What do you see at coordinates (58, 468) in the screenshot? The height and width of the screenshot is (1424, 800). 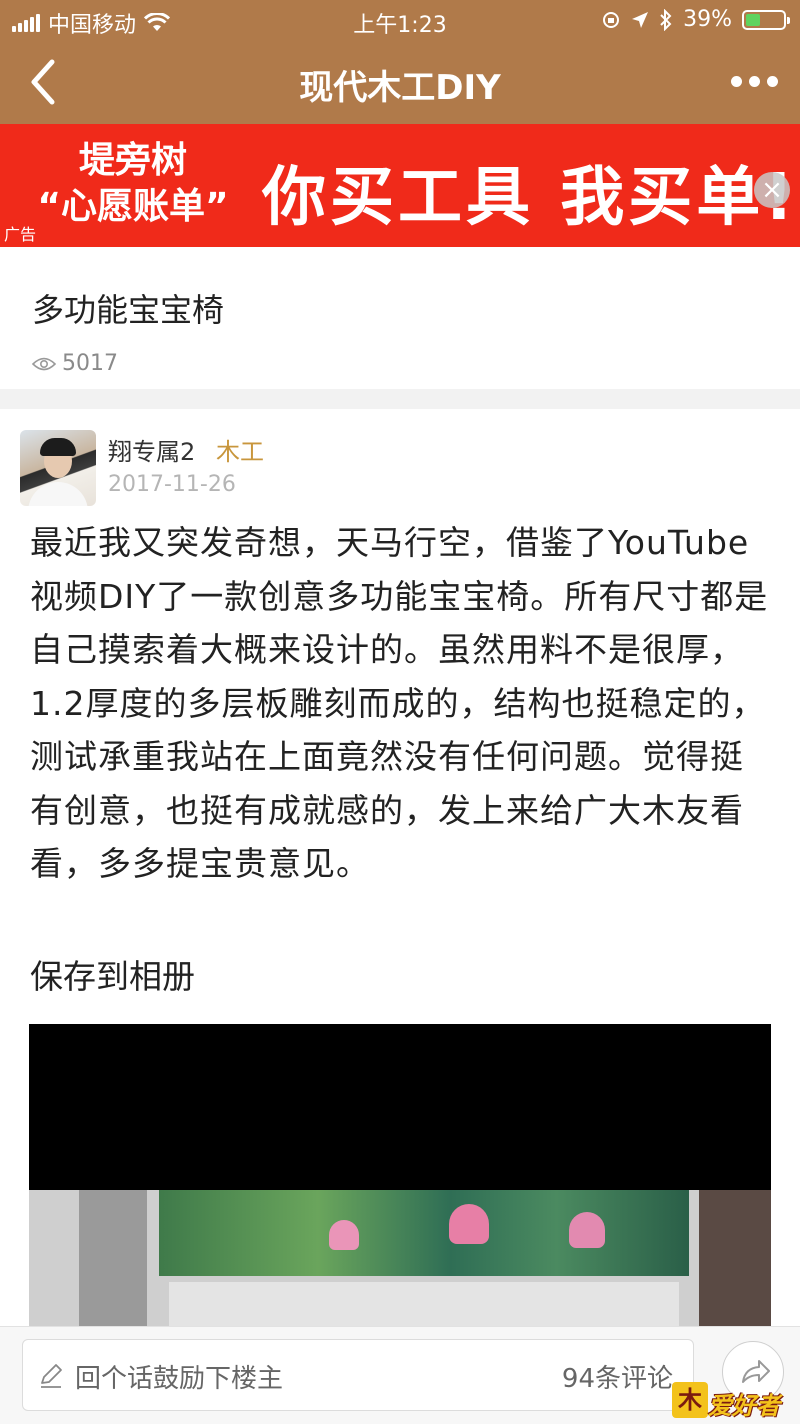 I see `avatar` at bounding box center [58, 468].